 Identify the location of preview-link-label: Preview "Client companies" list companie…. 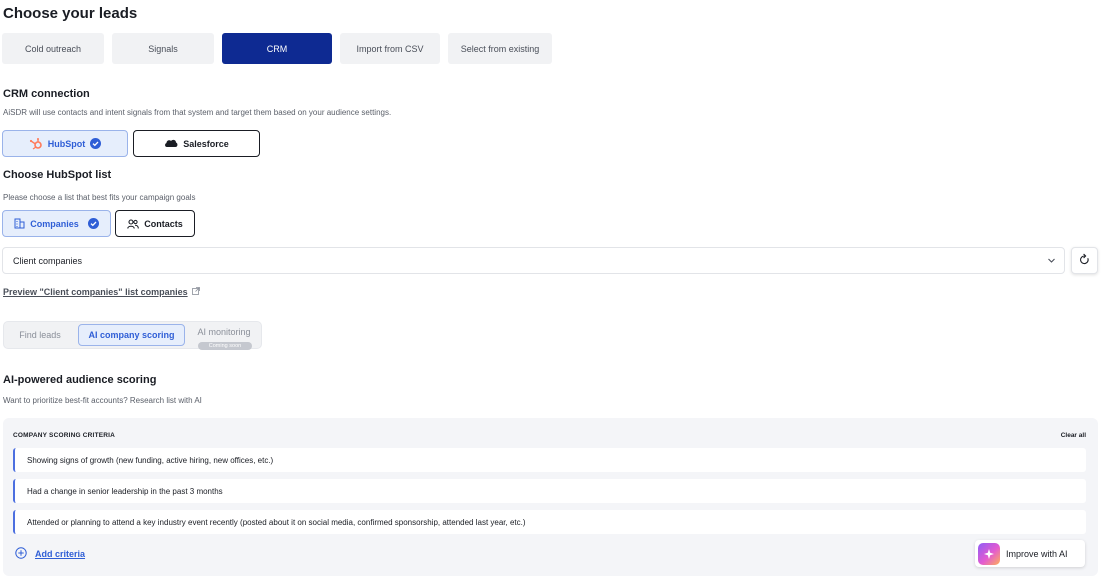
(95, 292).